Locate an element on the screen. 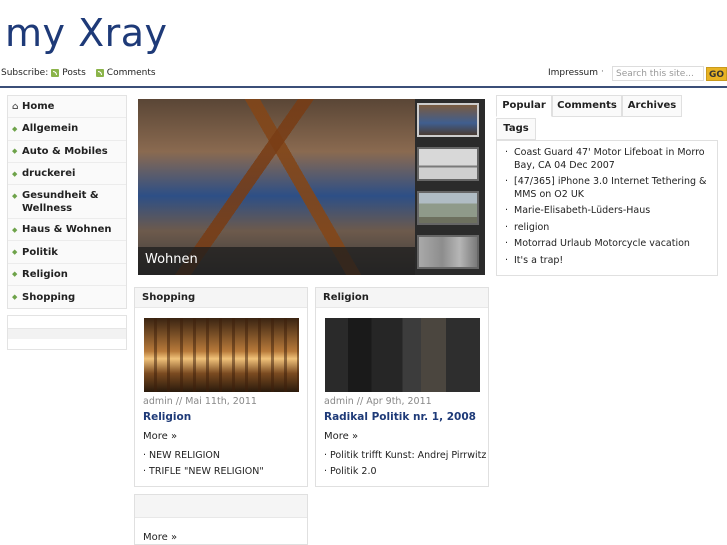  tab-tags: Tags is located at coordinates (516, 129).